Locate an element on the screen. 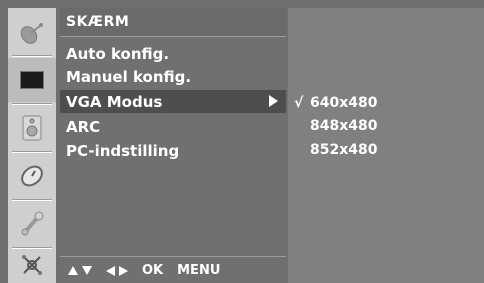  submenu-item-640x480: √ 640x480 is located at coordinates (386, 103).